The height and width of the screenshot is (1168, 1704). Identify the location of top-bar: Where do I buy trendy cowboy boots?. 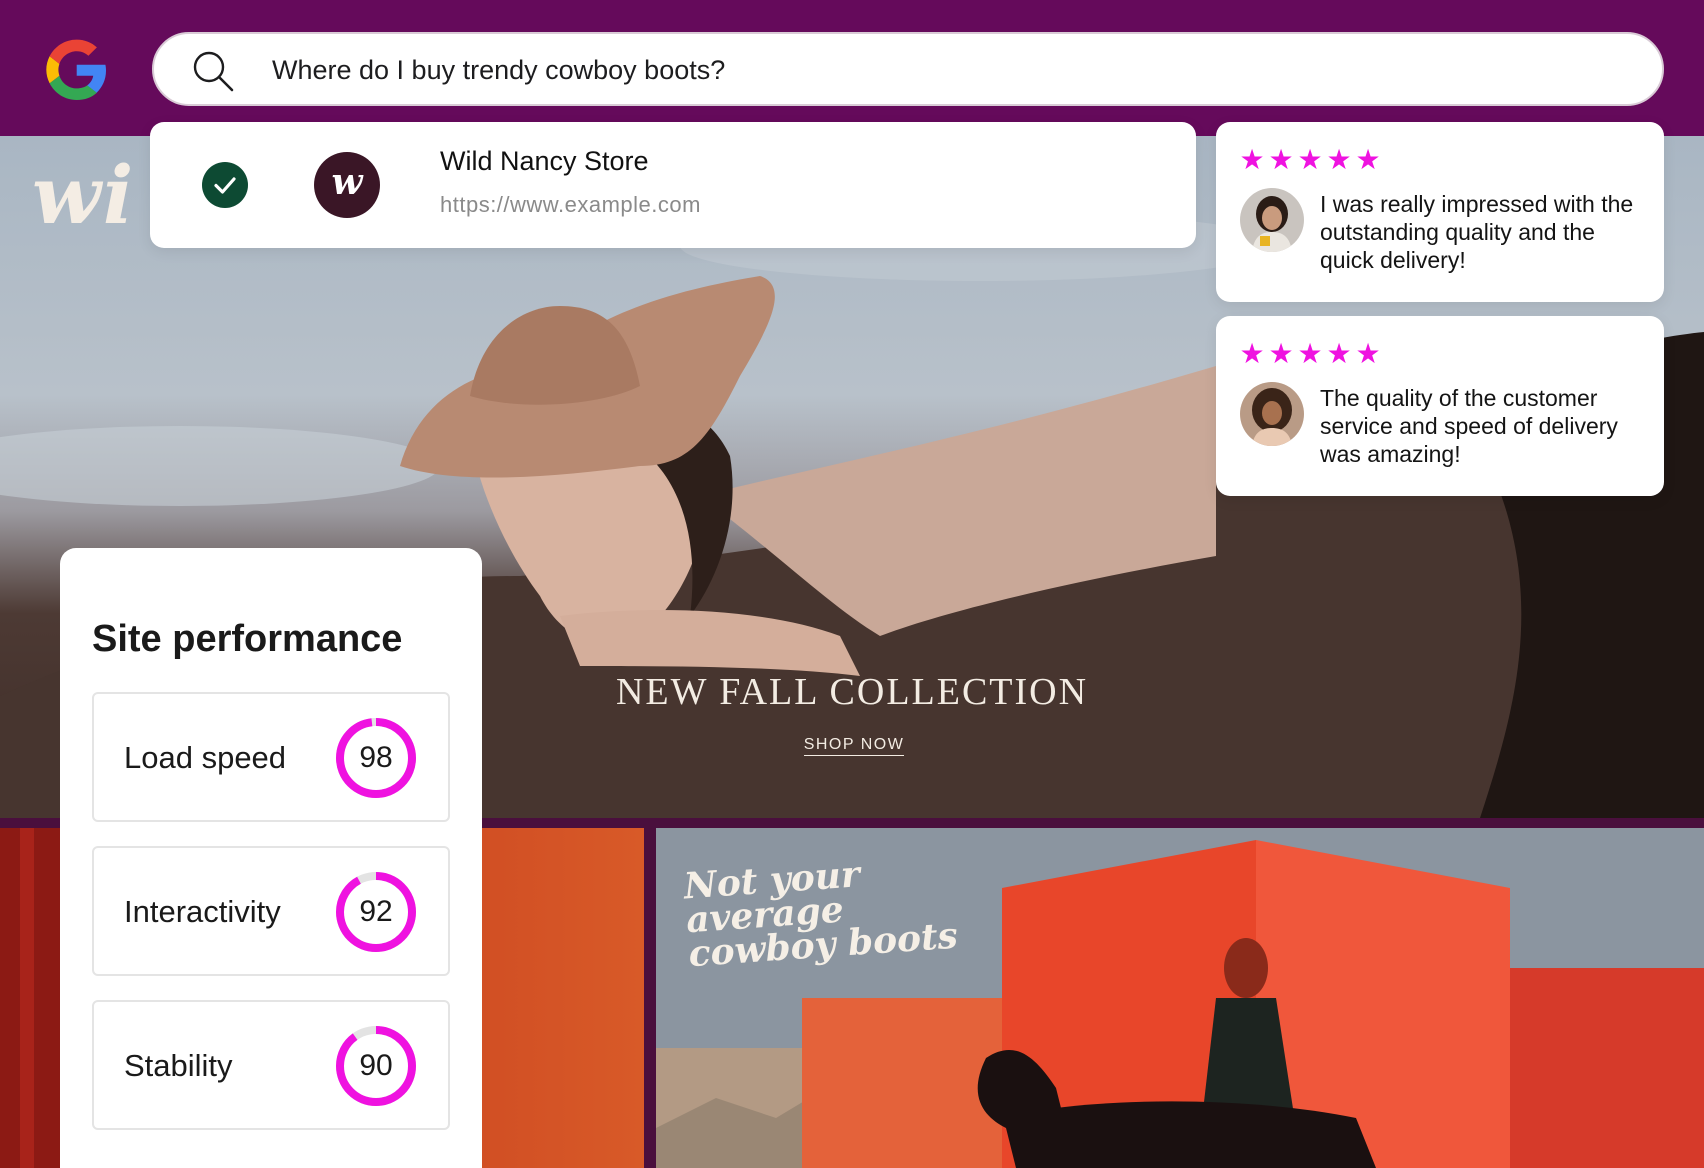
(852, 68).